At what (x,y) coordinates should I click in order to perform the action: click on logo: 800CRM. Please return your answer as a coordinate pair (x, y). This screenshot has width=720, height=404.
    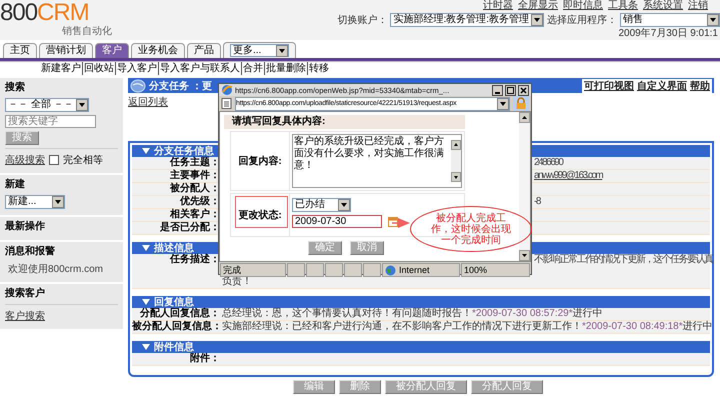
    Looking at the image, I should click on (44, 13).